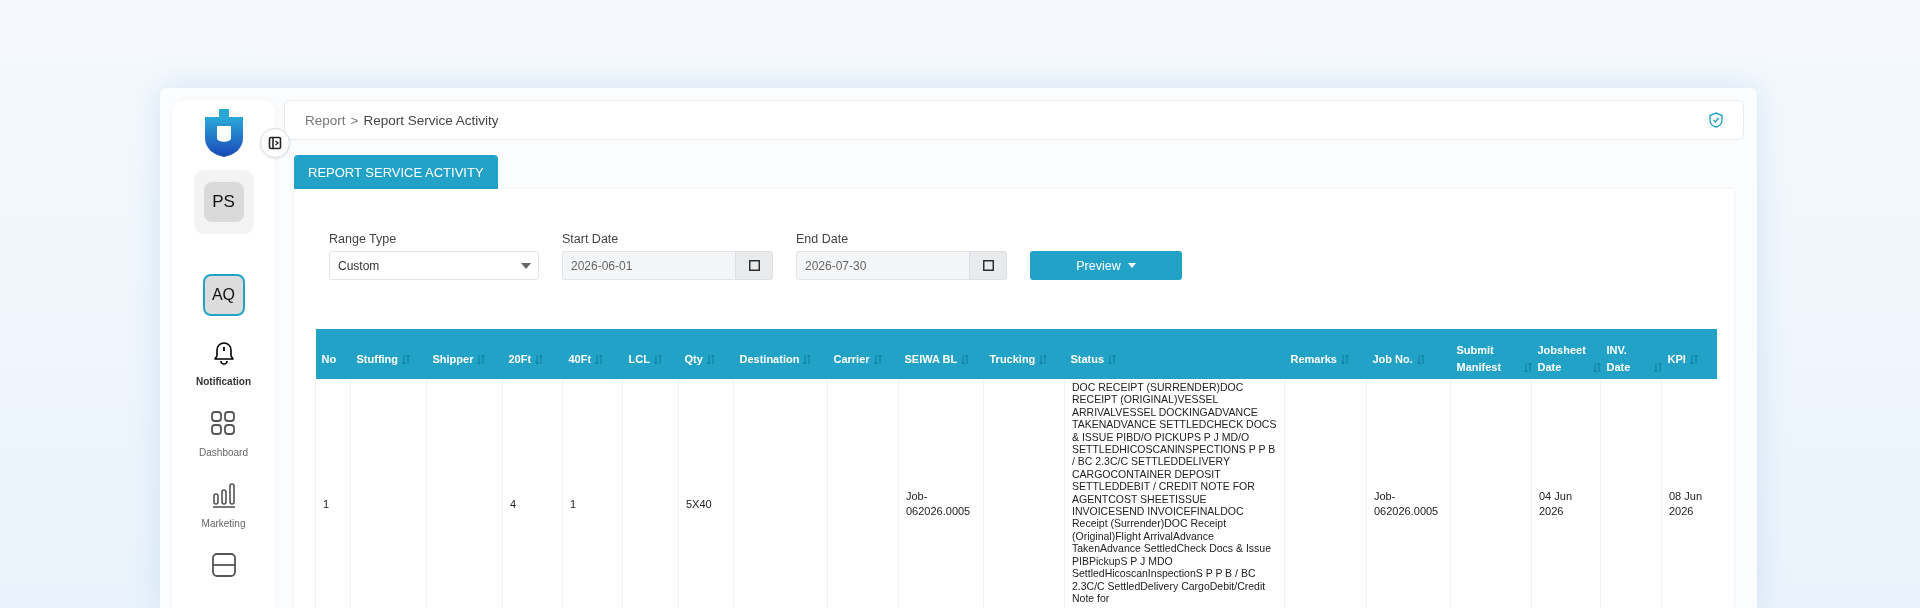  Describe the element at coordinates (1686, 504) in the screenshot. I see `table-cell-text: 08 Jun 2026` at that location.